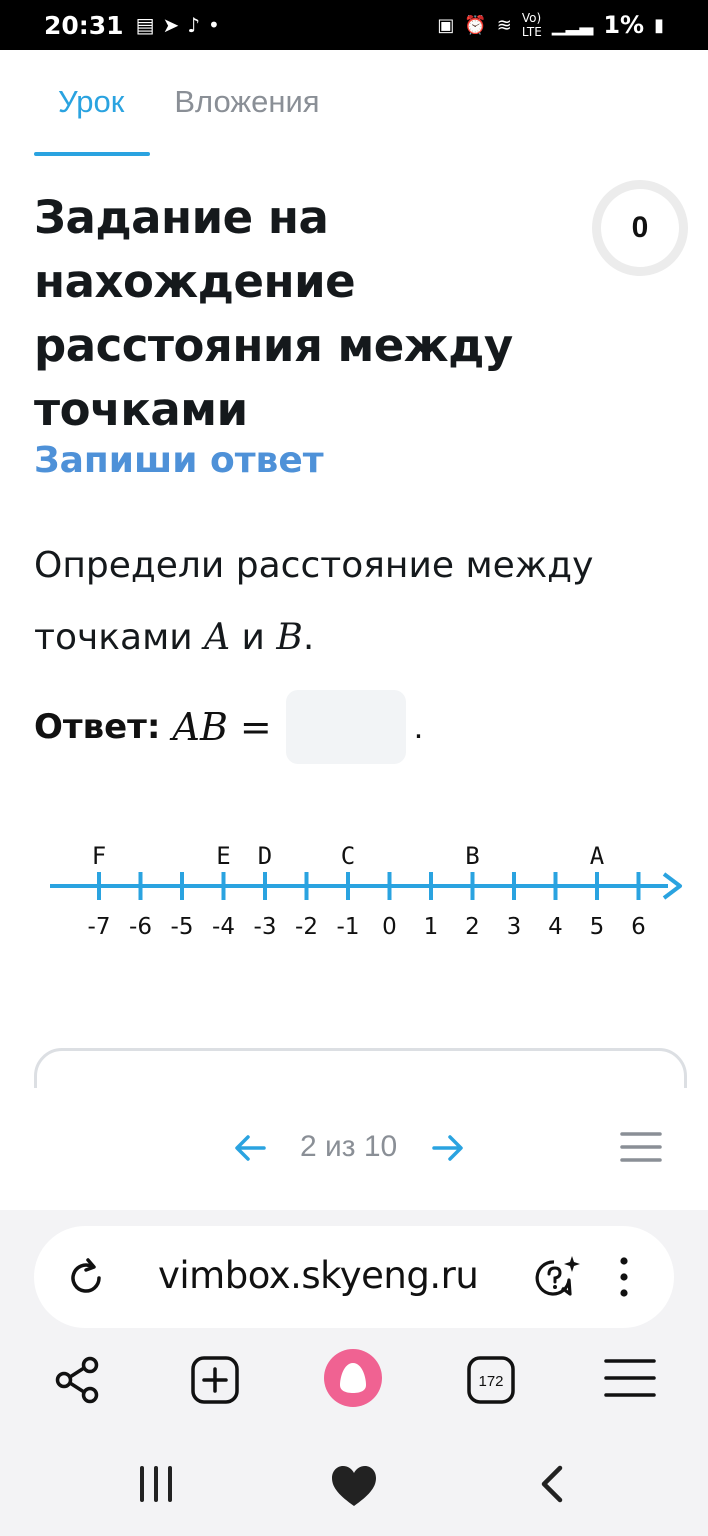  I want to click on browser-toolbar: 172, so click(354, 1387).